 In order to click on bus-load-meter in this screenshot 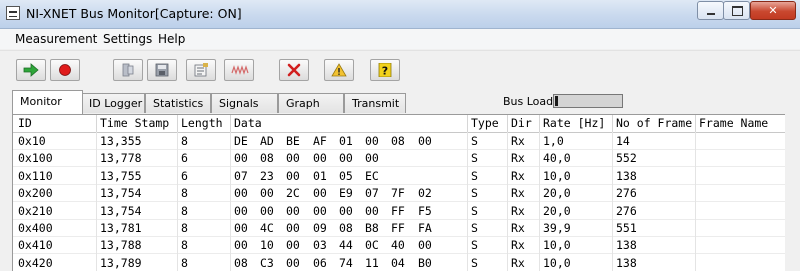, I will do `click(588, 101)`.